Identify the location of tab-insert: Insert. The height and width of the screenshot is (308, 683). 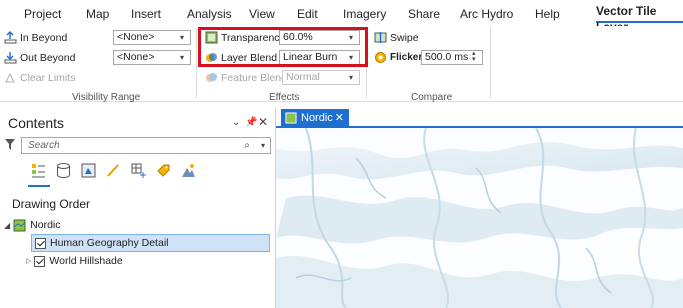
(146, 14).